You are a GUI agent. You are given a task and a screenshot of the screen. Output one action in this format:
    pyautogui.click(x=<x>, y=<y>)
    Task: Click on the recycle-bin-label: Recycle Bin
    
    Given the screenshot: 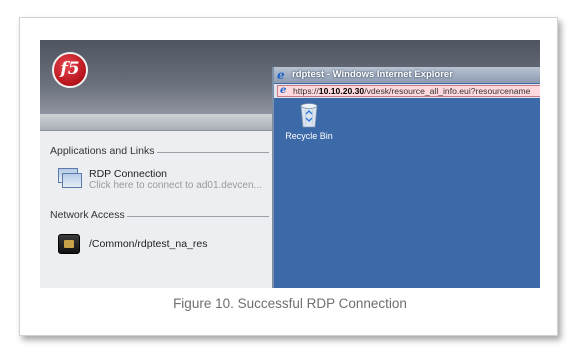 What is the action you would take?
    pyautogui.click(x=309, y=136)
    